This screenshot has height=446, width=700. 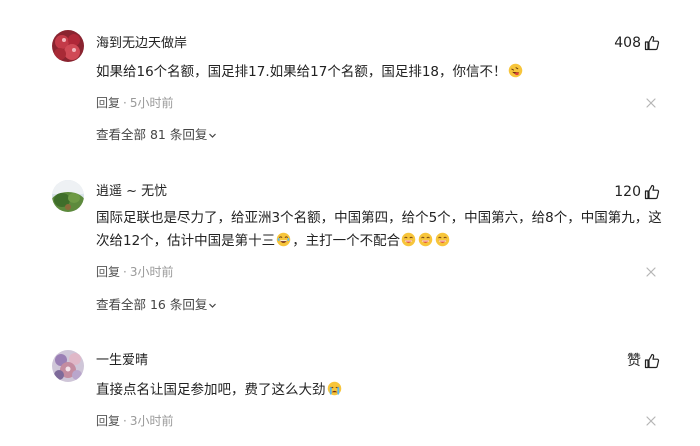 I want to click on view-all-replies-link: 查看全部 81 条回复, so click(x=156, y=135).